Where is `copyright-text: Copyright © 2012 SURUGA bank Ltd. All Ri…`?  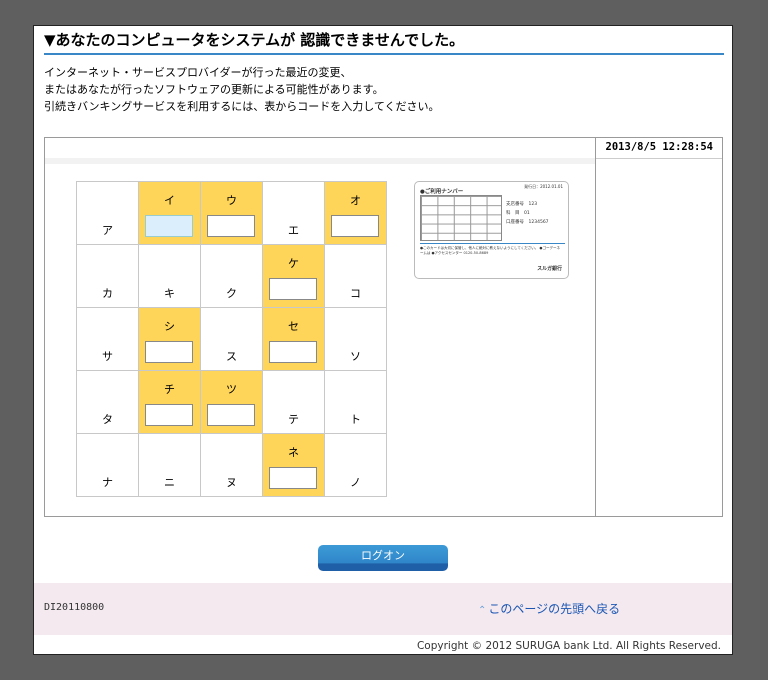 copyright-text: Copyright © 2012 SURUGA bank Ltd. All Ri… is located at coordinates (568, 646).